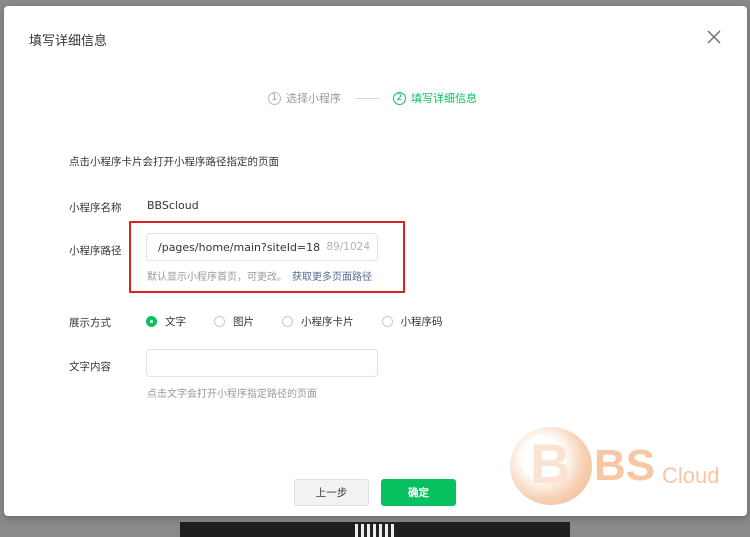 Image resolution: width=750 pixels, height=537 pixels. I want to click on radio-label: 图片, so click(243, 322).